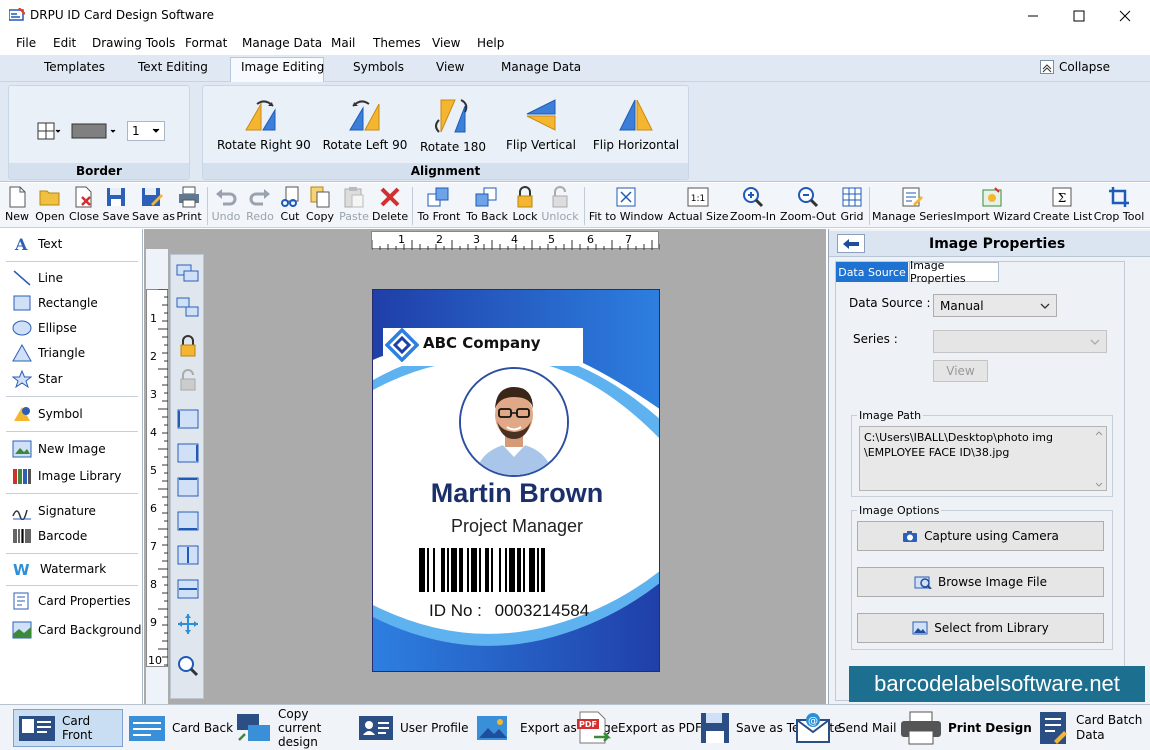  Describe the element at coordinates (541, 67) in the screenshot. I see `tab-manage-data: Manage Data` at that location.